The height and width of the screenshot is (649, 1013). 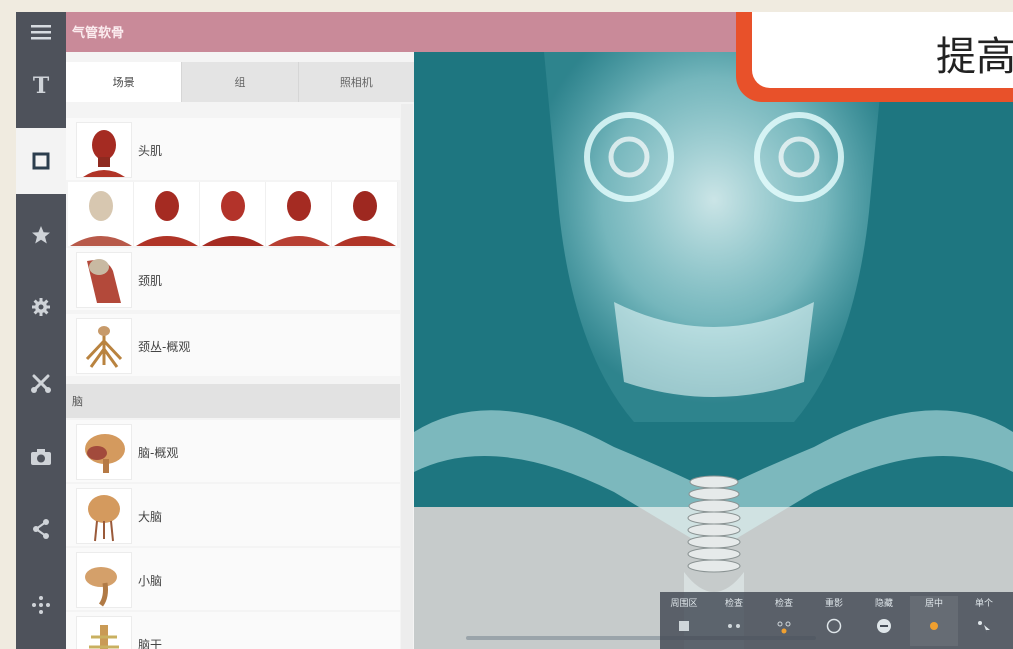 I want to click on list-item: 小脑, so click(x=233, y=579).